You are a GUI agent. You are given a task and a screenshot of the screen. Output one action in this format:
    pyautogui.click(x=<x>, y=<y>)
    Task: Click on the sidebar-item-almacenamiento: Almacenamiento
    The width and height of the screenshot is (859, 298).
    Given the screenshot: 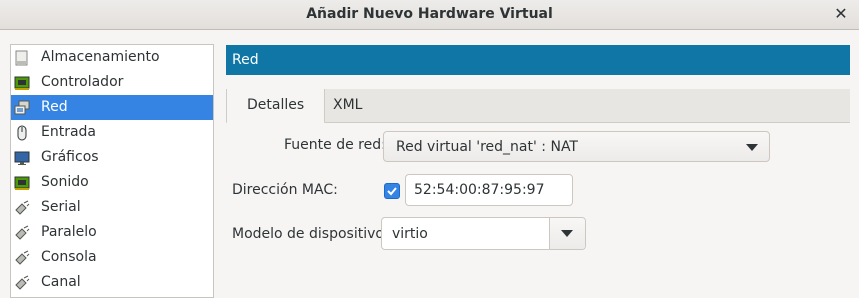 What is the action you would take?
    pyautogui.click(x=112, y=57)
    